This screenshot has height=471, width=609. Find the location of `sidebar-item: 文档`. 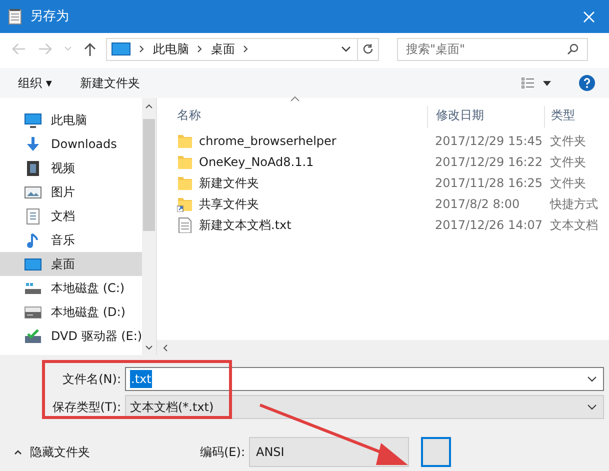

sidebar-item: 文档 is located at coordinates (71, 216).